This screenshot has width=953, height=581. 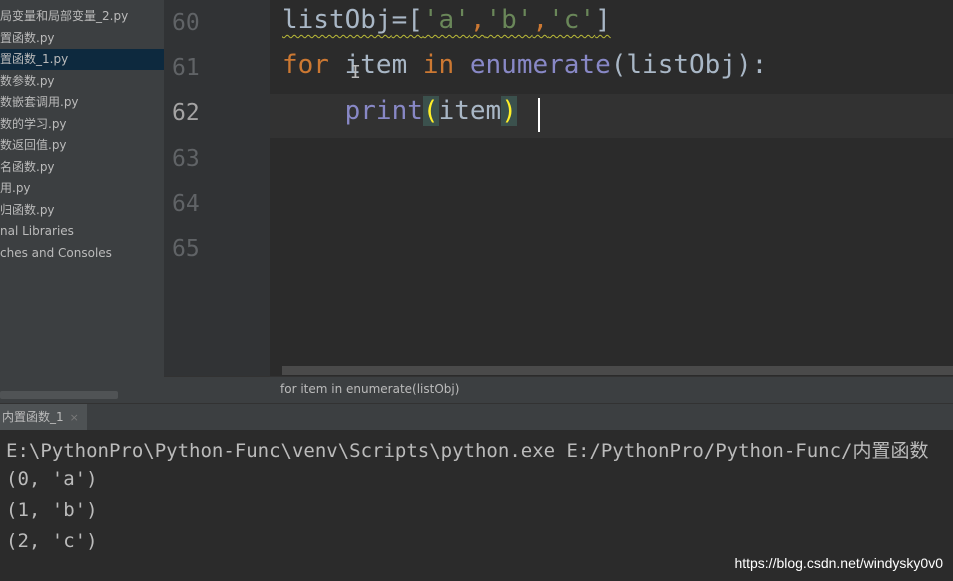 I want to click on tree-item: 置函数.py, so click(x=82, y=38).